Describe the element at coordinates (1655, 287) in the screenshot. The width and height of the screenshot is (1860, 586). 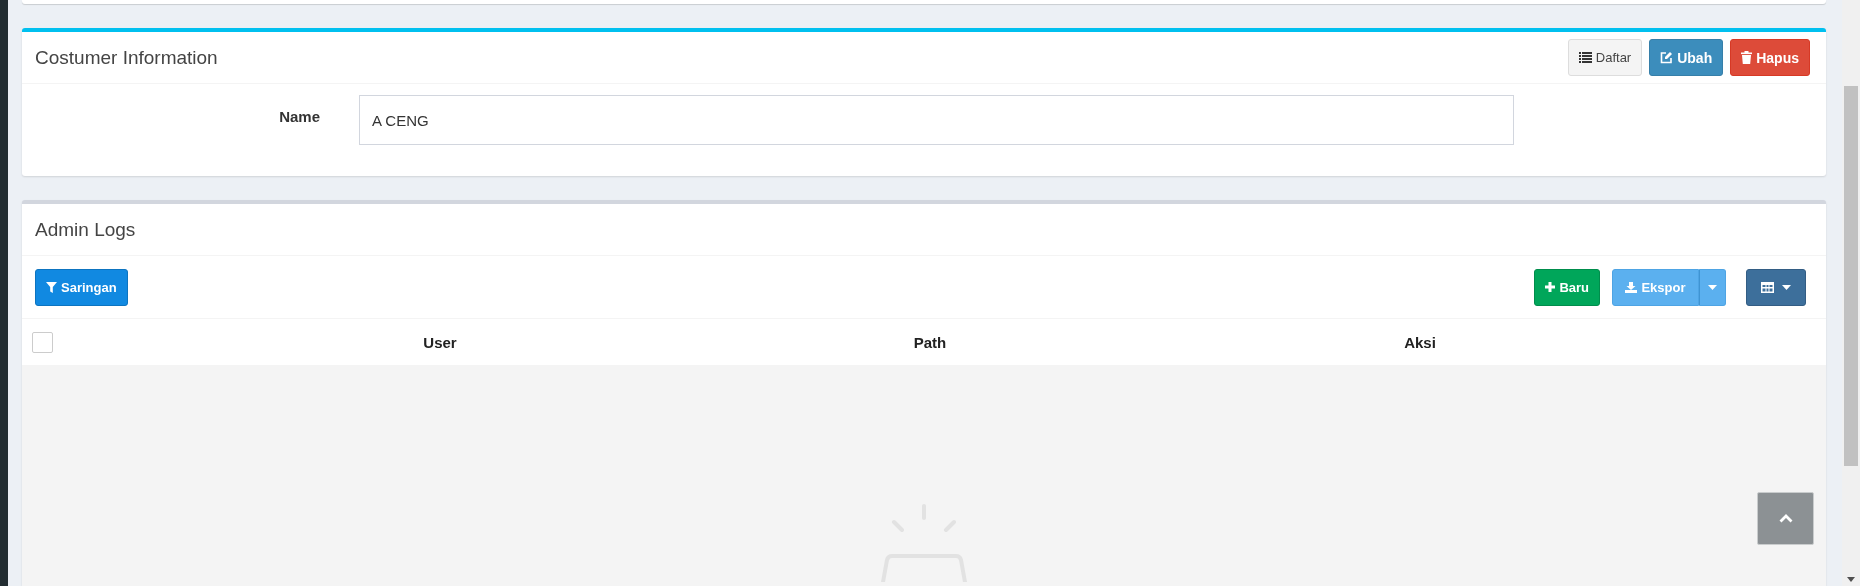
I see `export-button: Ekspor` at that location.